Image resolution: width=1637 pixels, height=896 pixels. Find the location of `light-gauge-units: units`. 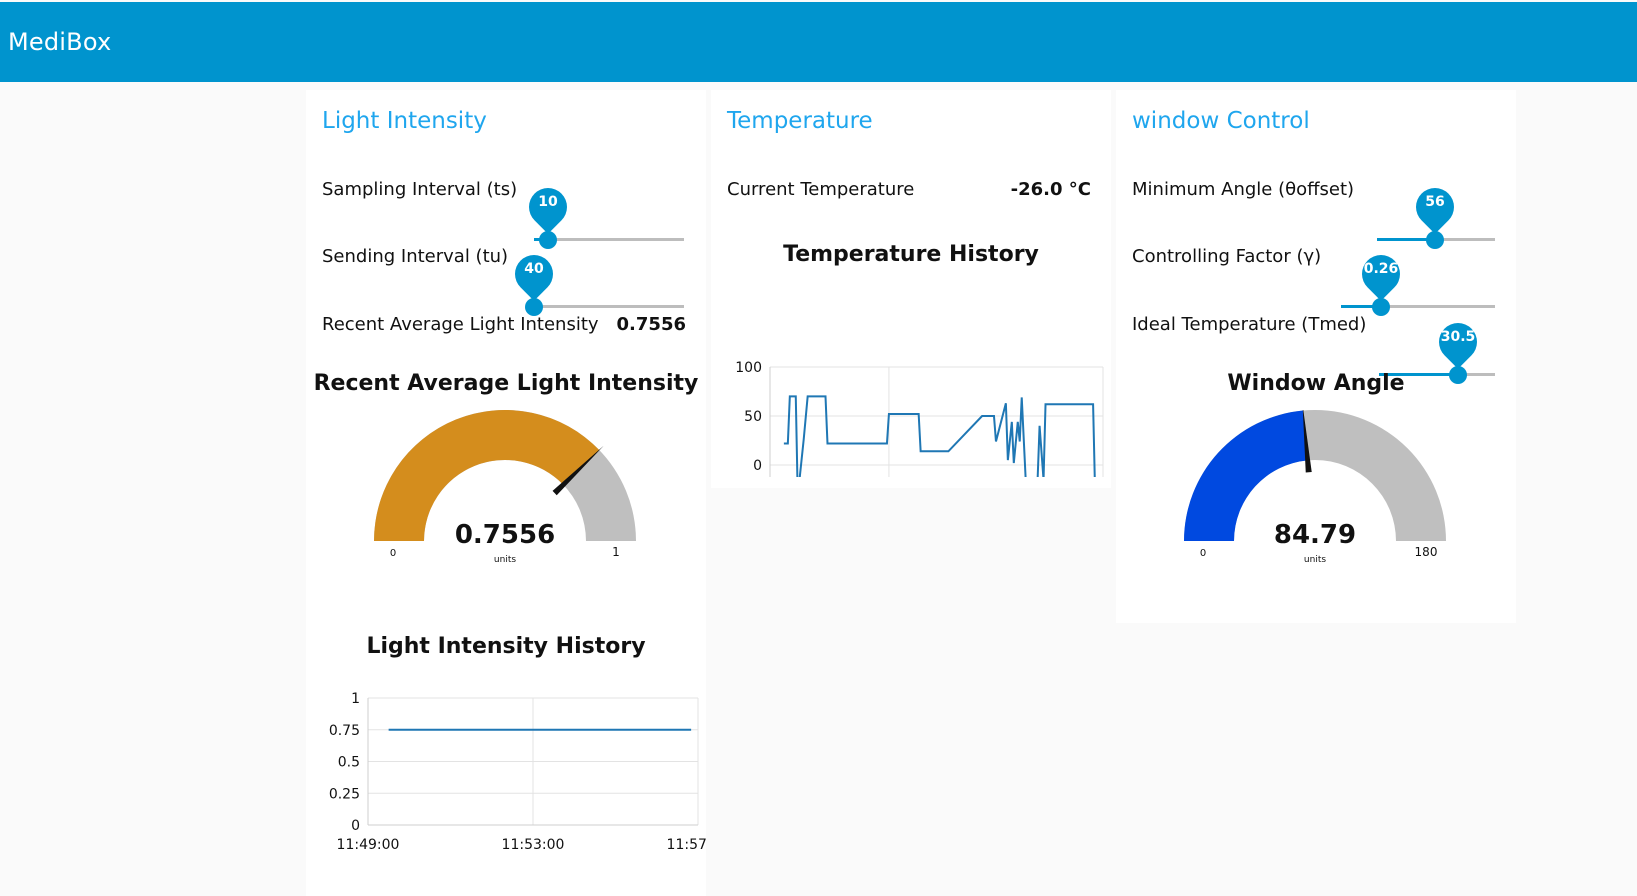

light-gauge-units: units is located at coordinates (505, 560).